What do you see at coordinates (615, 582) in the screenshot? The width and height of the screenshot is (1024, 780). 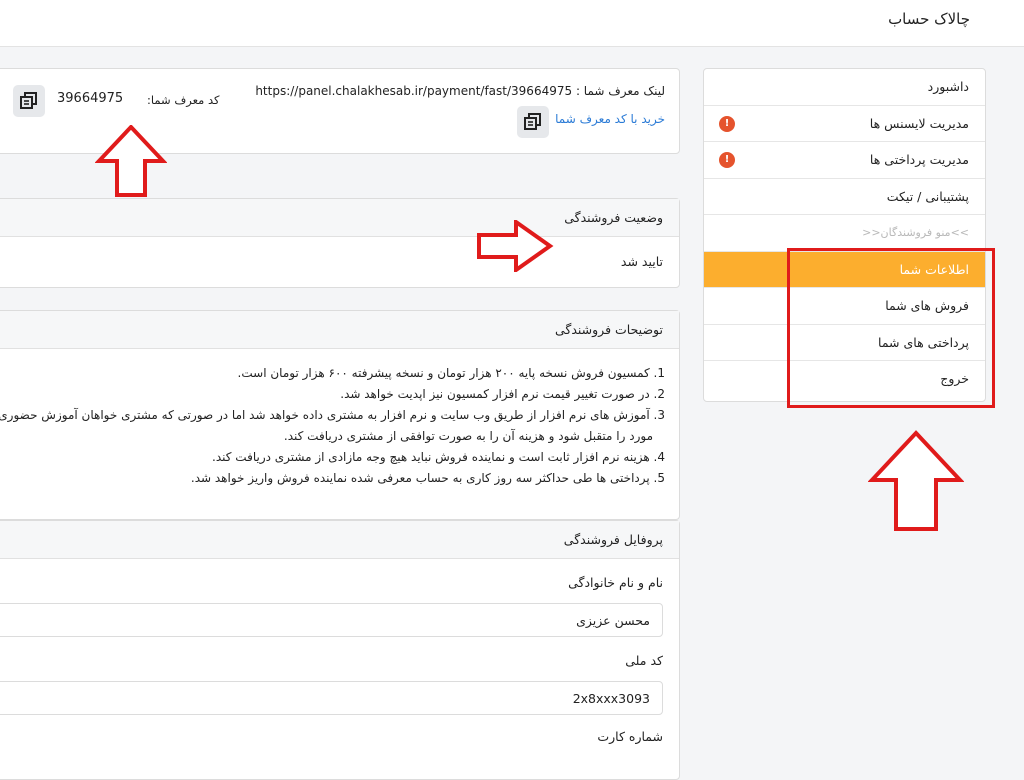 I see `name-label: نام و نام خانوادگی` at bounding box center [615, 582].